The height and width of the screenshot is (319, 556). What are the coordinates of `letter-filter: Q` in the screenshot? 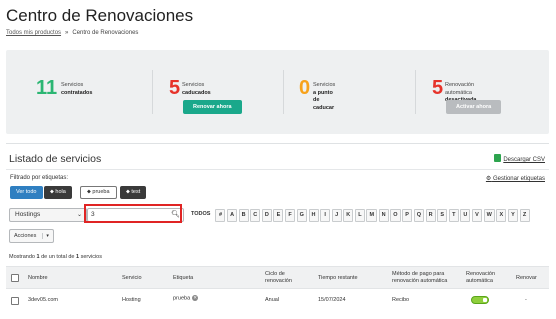 It's located at (418, 215).